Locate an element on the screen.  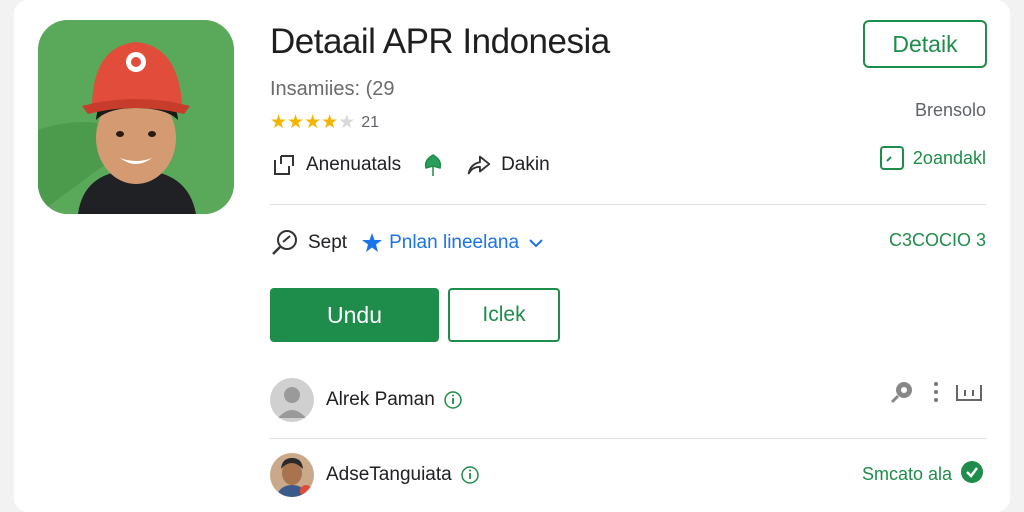
rating-stars: ★ ★ ★ ★ ★ is located at coordinates (312, 123).